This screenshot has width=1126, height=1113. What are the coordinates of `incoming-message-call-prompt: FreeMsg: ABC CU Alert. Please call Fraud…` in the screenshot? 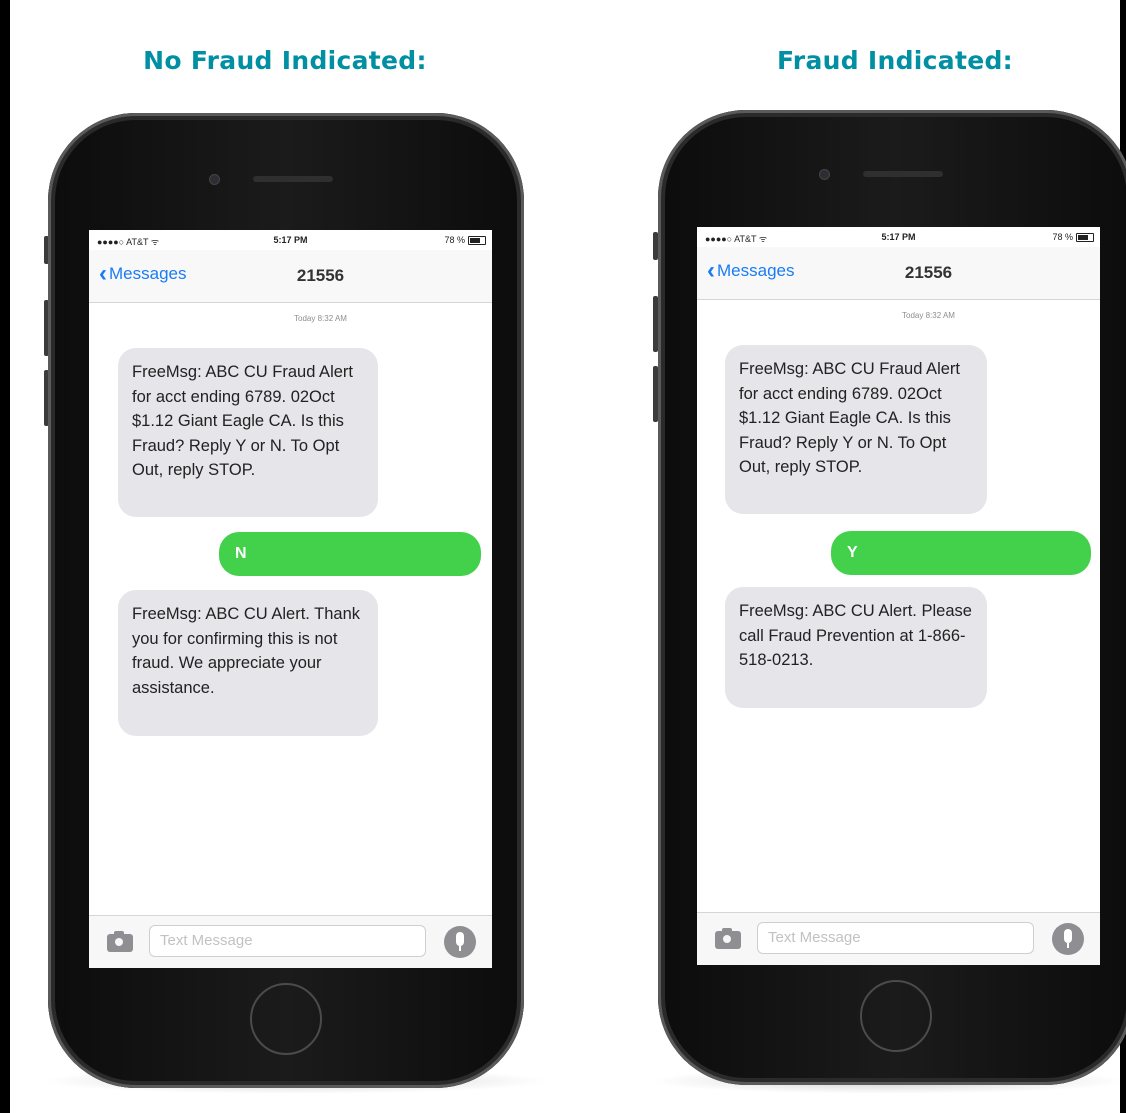 It's located at (856, 647).